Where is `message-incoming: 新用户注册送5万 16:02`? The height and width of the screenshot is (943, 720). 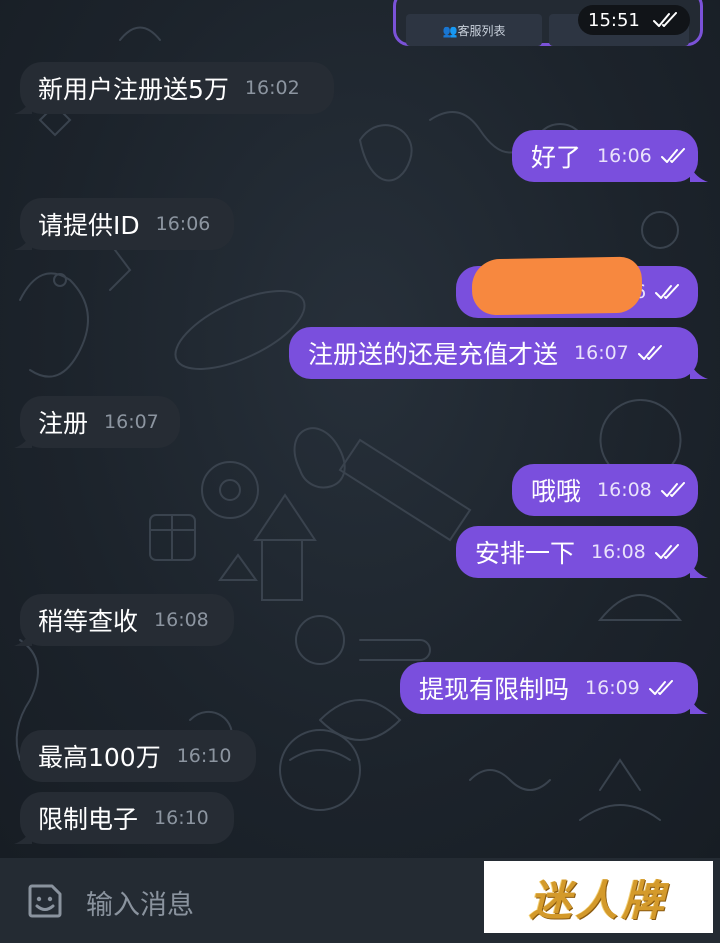
message-incoming: 新用户注册送5万 16:02 is located at coordinates (177, 88).